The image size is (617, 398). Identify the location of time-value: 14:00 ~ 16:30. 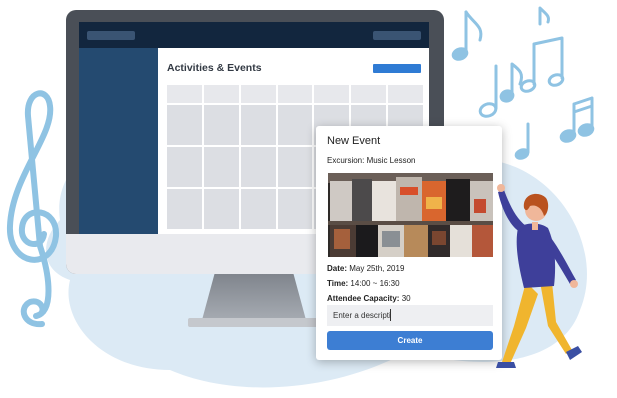
(374, 283).